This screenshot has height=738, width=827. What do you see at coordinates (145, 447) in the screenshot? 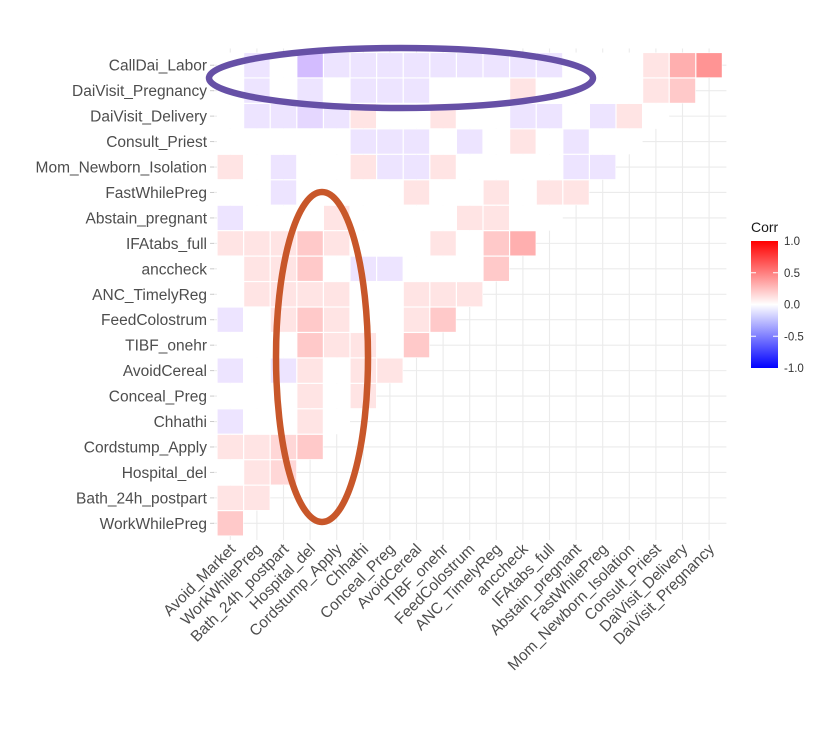
I see `y-tick-label: Cordstump_Apply` at bounding box center [145, 447].